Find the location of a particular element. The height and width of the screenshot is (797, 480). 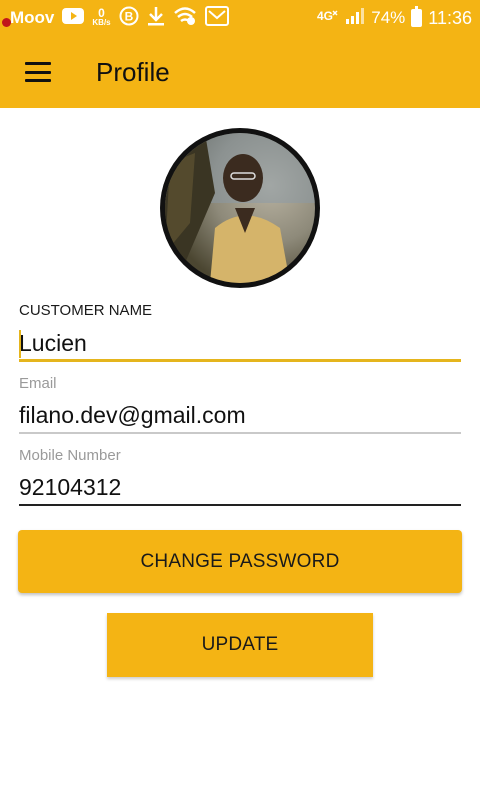

status-left: Moov 0 KB/s B is located at coordinates (118, 18).